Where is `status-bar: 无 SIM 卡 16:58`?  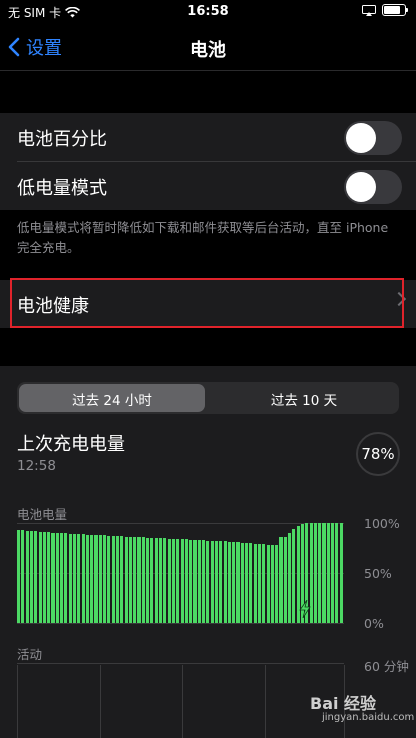 status-bar: 无 SIM 卡 16:58 is located at coordinates (208, 12).